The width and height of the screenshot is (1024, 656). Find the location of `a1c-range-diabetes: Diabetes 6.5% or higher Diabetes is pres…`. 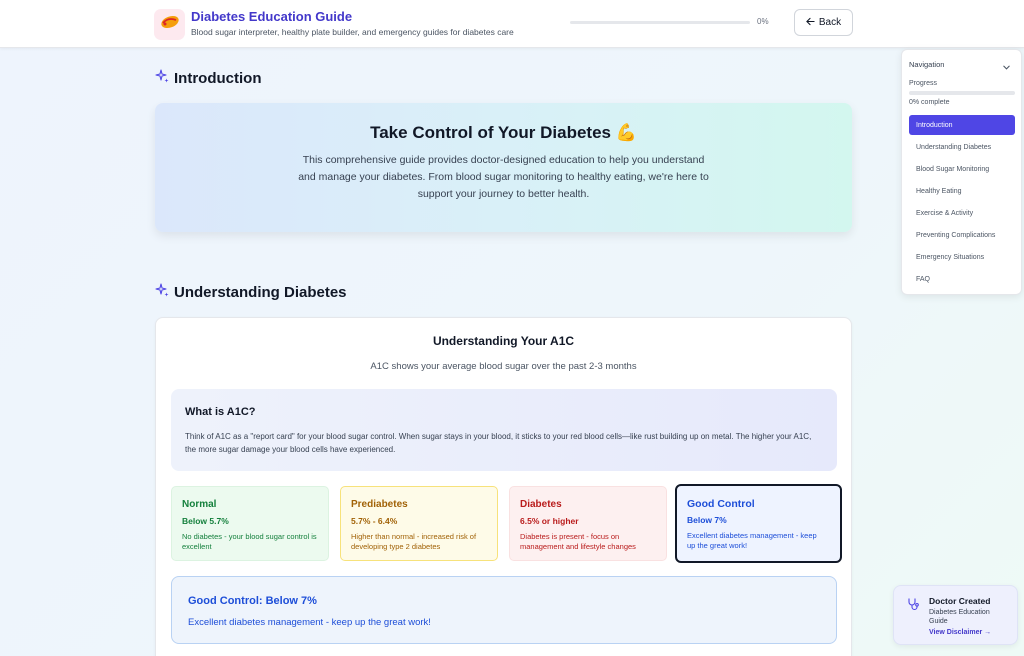

a1c-range-diabetes: Diabetes 6.5% or higher Diabetes is pres… is located at coordinates (588, 523).